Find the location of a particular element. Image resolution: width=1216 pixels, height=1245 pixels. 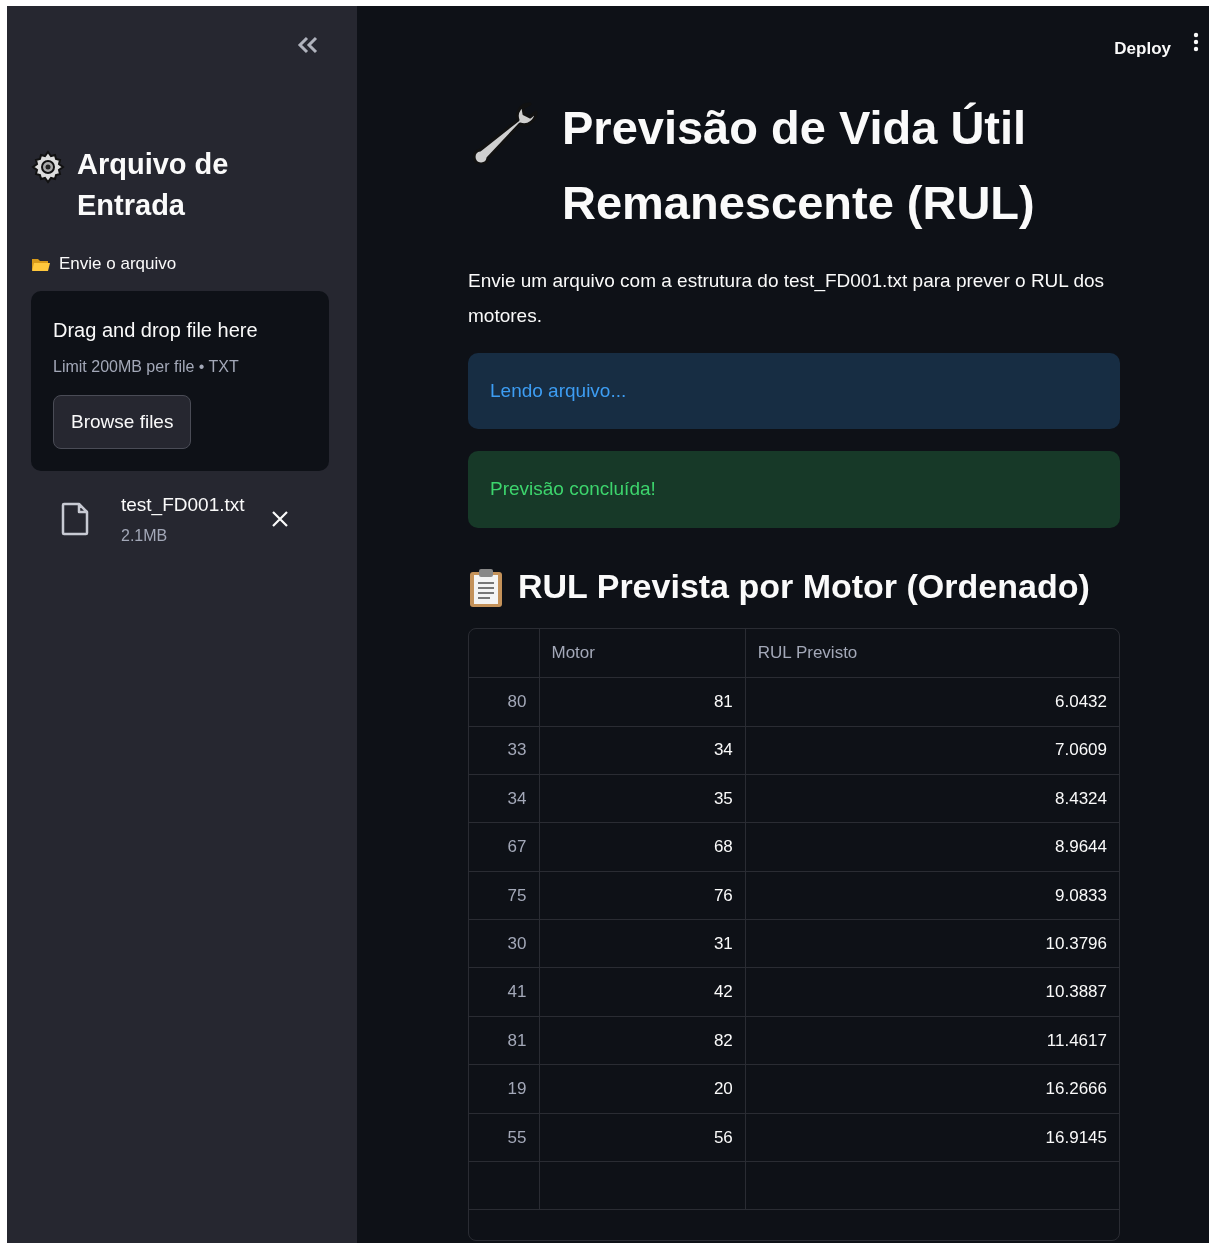

collapse-sidebar-icon is located at coordinates (308, 45).